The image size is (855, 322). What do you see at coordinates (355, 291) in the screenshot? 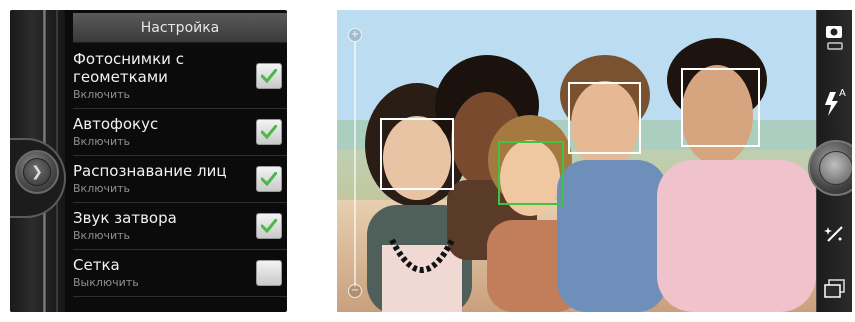
I see `zoom-out-icon: −` at bounding box center [355, 291].